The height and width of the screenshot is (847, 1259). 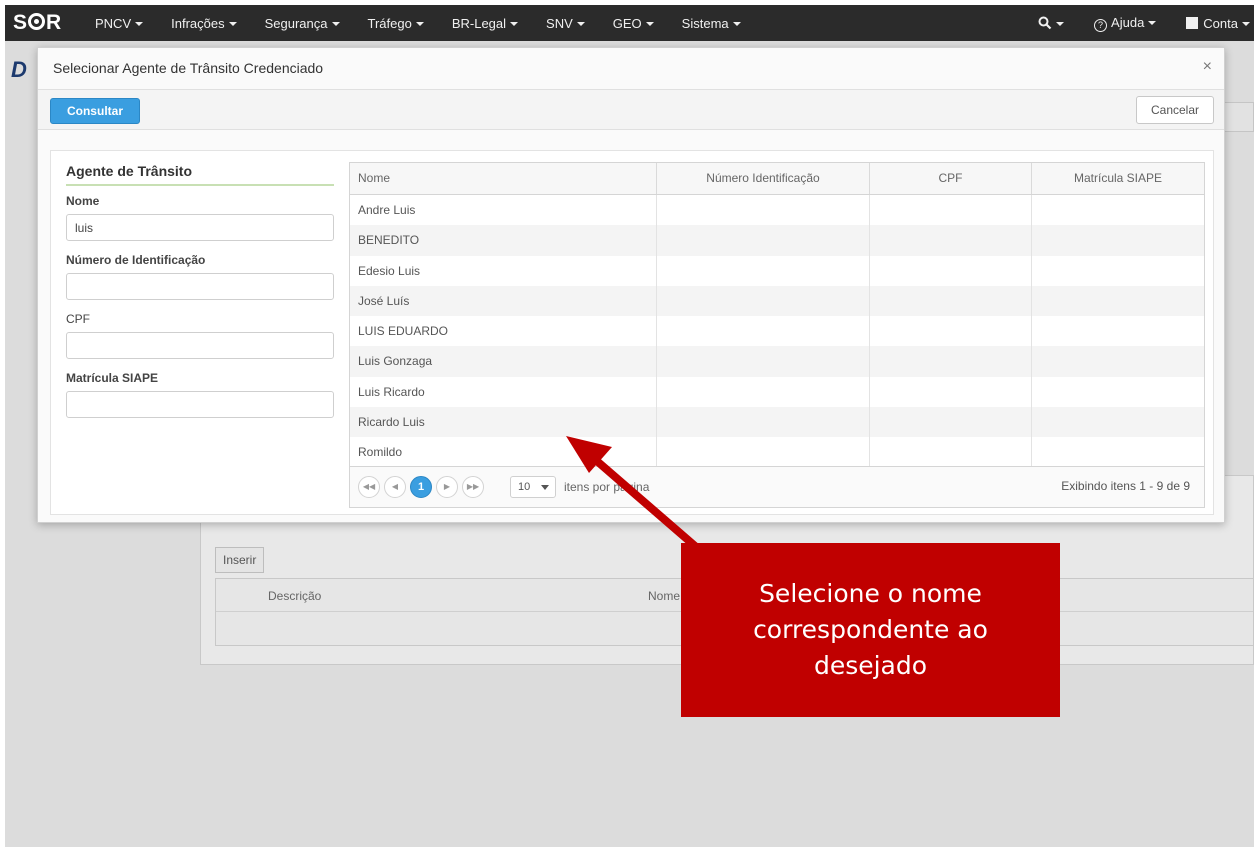 What do you see at coordinates (200, 286) in the screenshot?
I see `numero-identificacao-input` at bounding box center [200, 286].